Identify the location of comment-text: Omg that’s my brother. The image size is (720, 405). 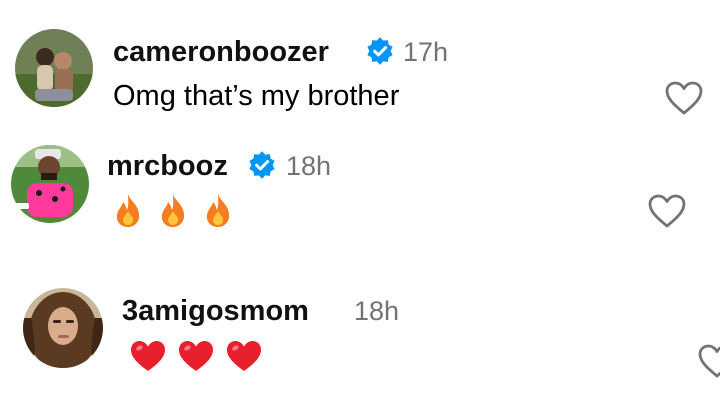
(256, 96).